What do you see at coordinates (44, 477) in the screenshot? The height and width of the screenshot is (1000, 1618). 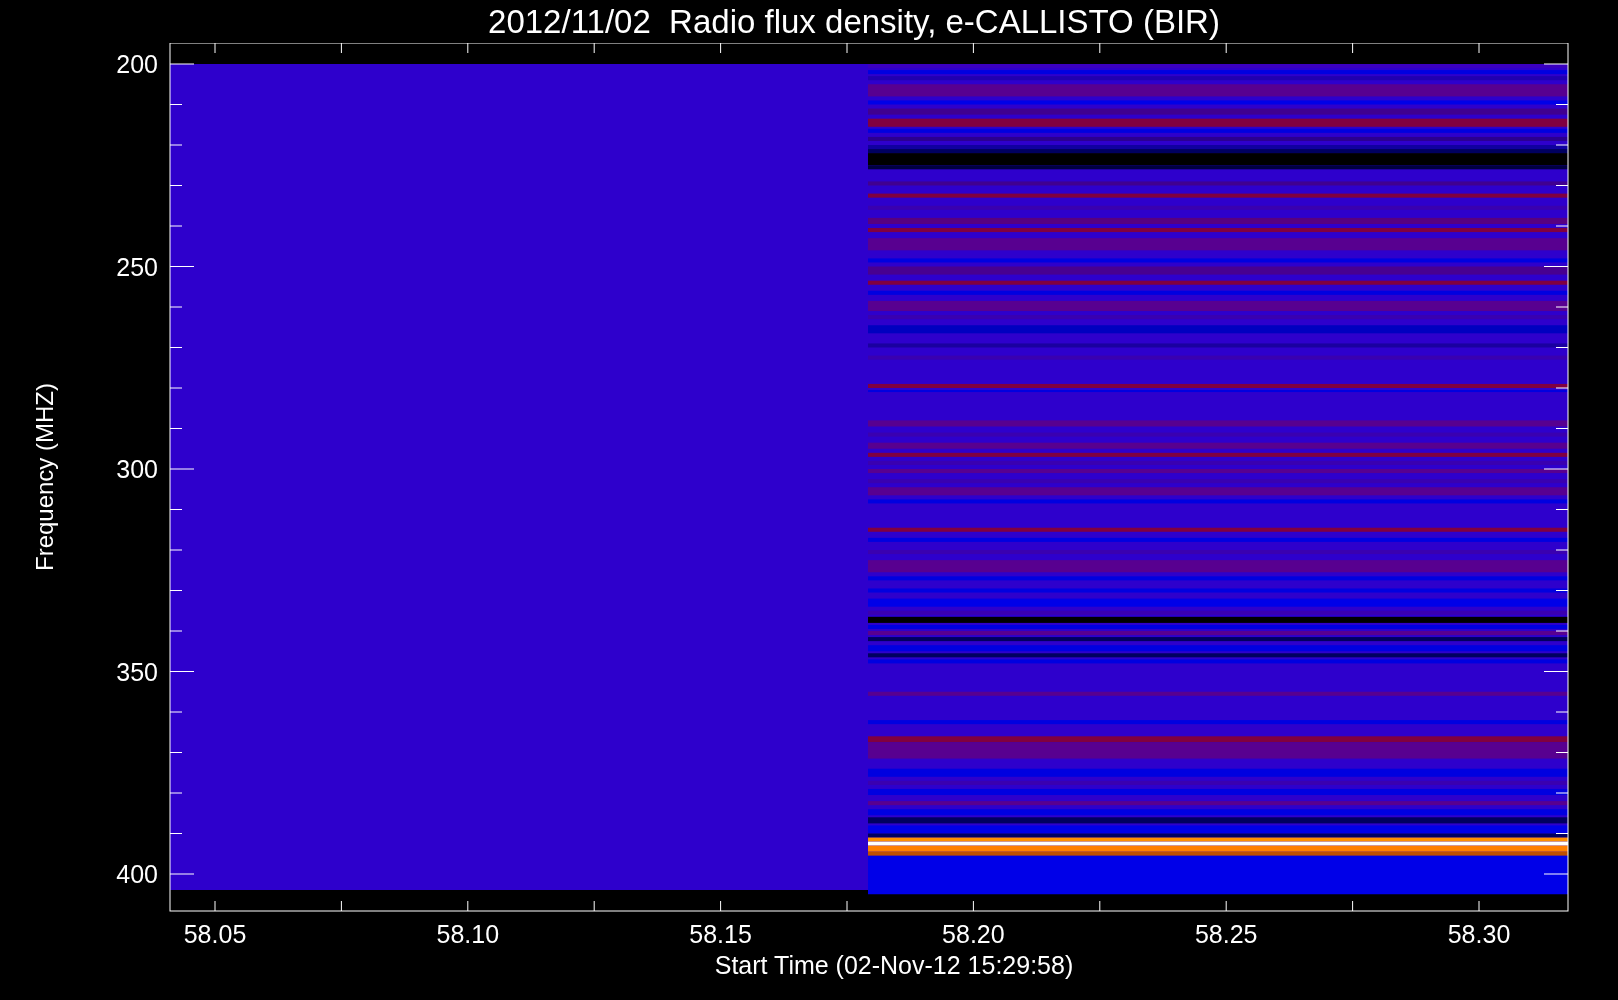 I see `axis-label: Frequency (MHZ)` at bounding box center [44, 477].